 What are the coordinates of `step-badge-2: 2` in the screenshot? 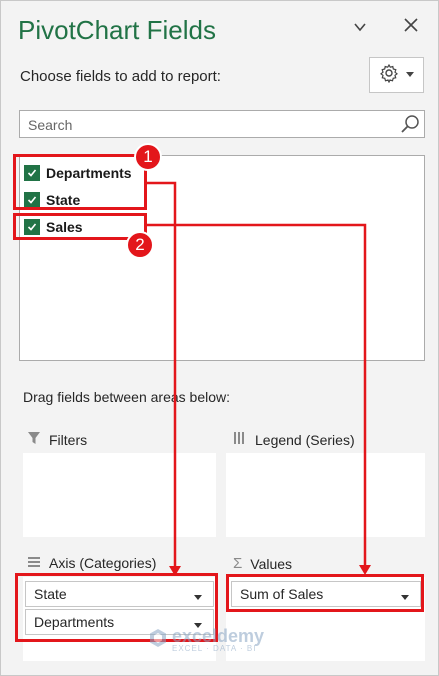 It's located at (140, 245).